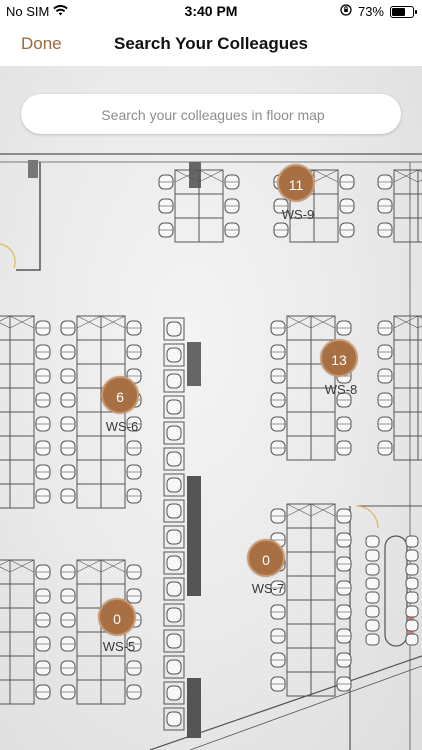 This screenshot has width=422, height=750. I want to click on battery-icon, so click(403, 11).